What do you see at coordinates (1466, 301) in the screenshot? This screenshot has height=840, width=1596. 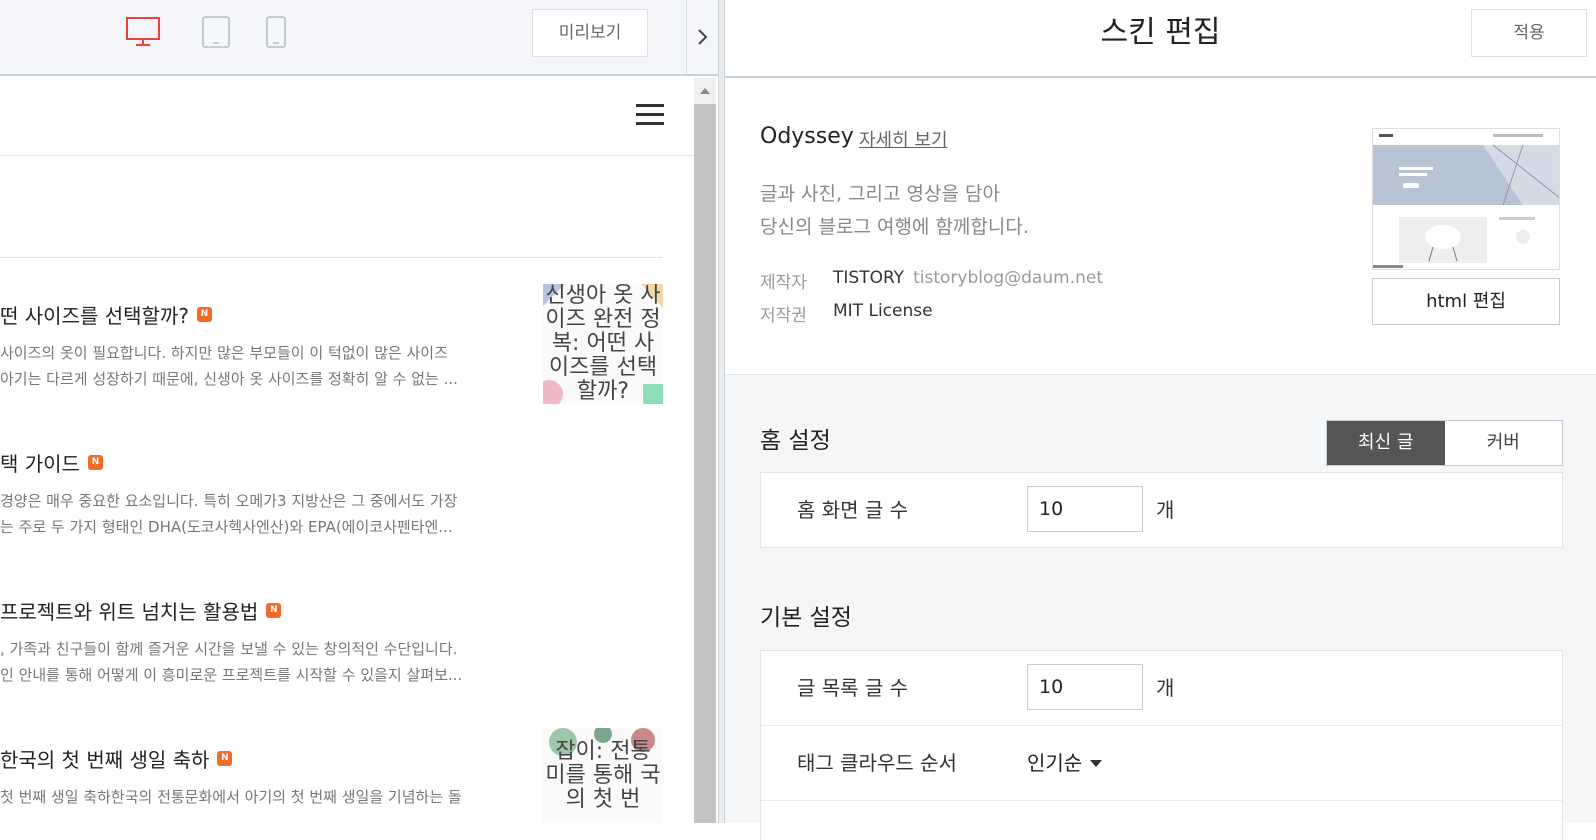 I see `html-edit-button: html 편집` at bounding box center [1466, 301].